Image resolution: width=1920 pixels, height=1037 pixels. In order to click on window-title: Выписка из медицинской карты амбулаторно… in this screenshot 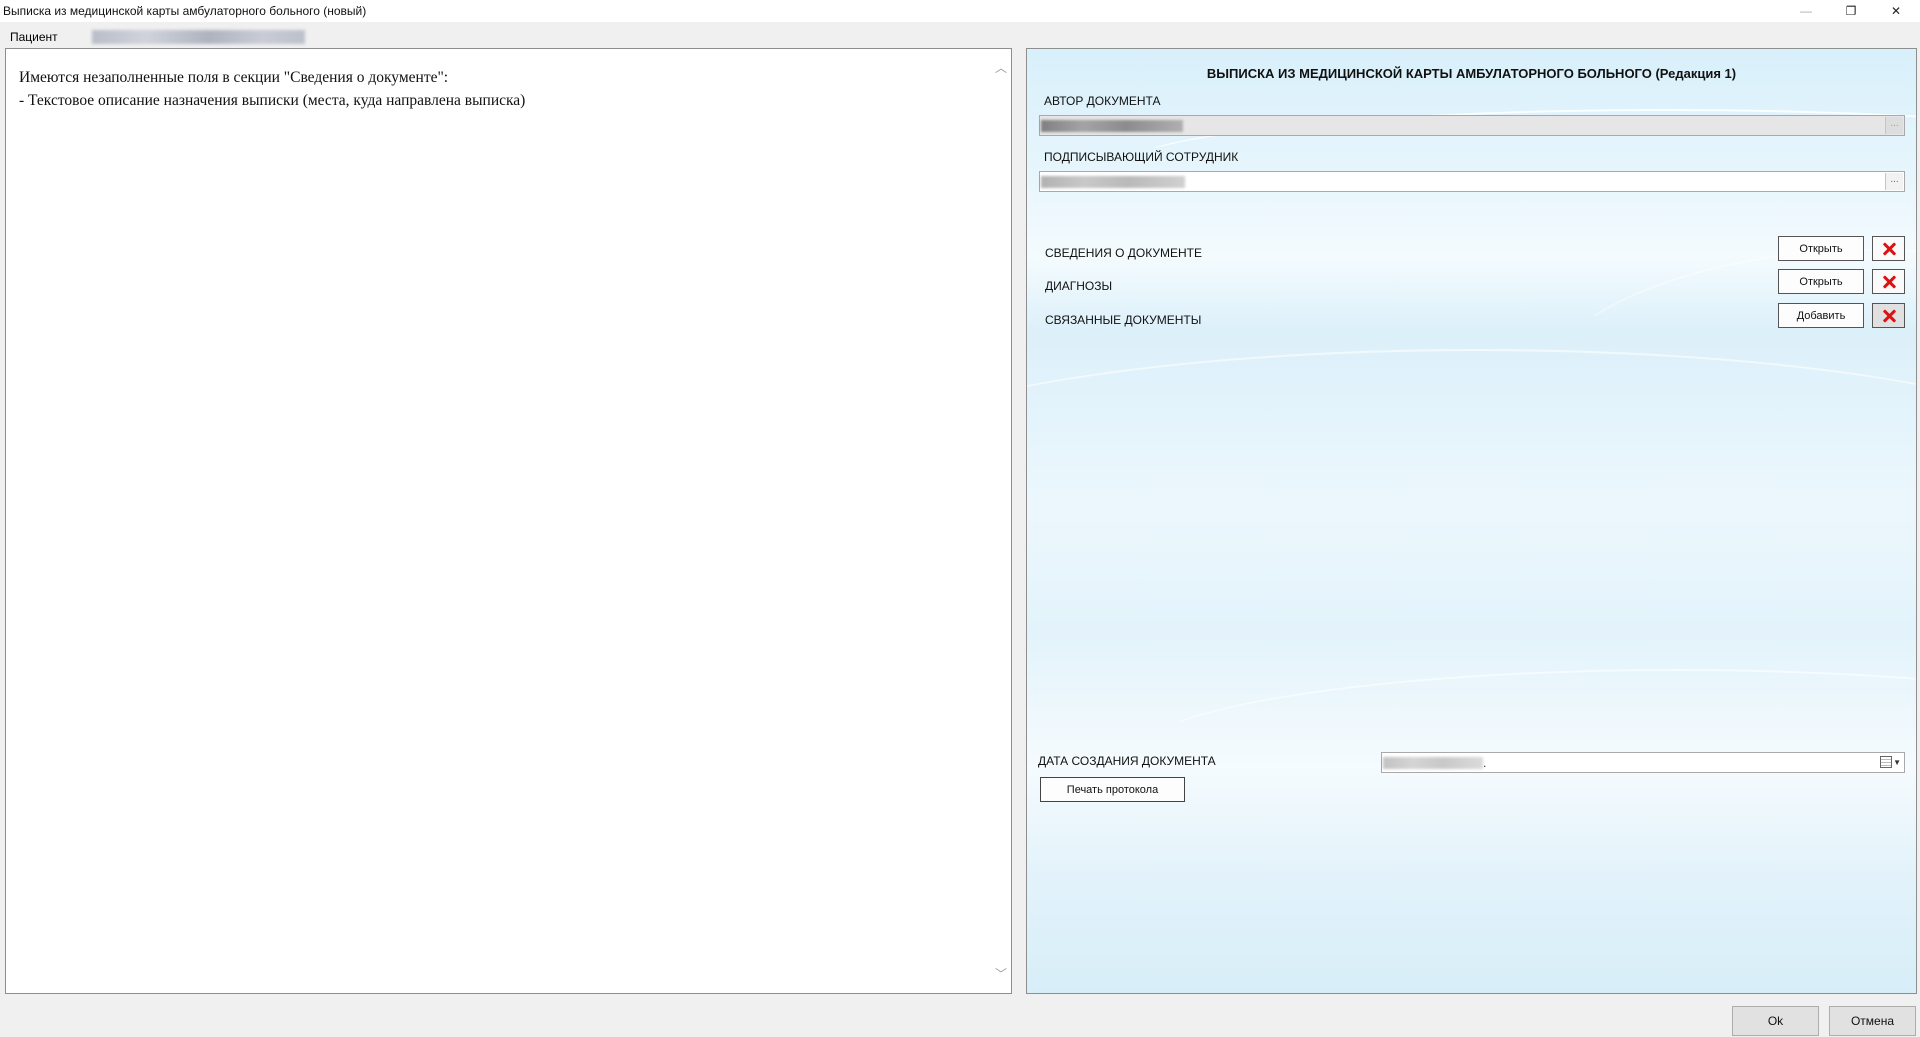, I will do `click(185, 11)`.